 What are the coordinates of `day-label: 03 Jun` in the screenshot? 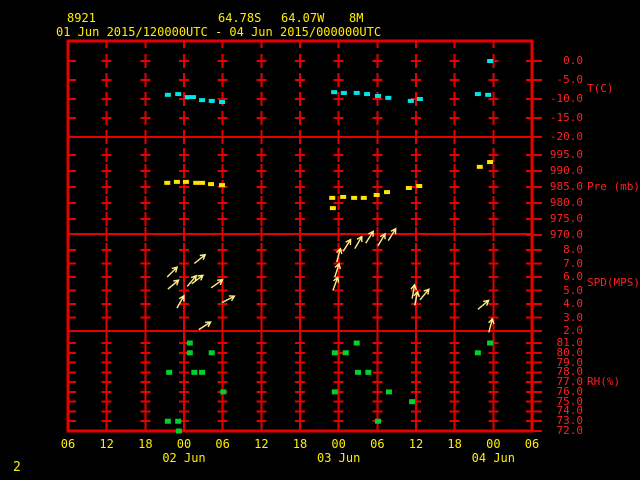 It's located at (338, 458).